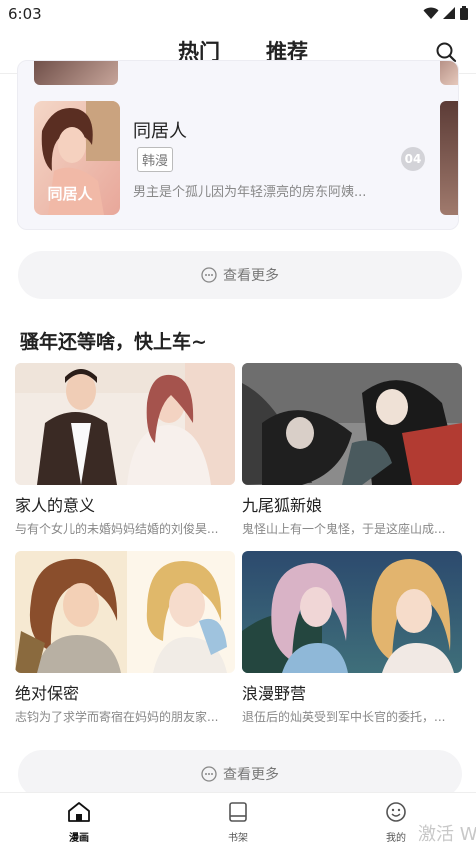  What do you see at coordinates (449, 158) in the screenshot?
I see `next-column-cover` at bounding box center [449, 158].